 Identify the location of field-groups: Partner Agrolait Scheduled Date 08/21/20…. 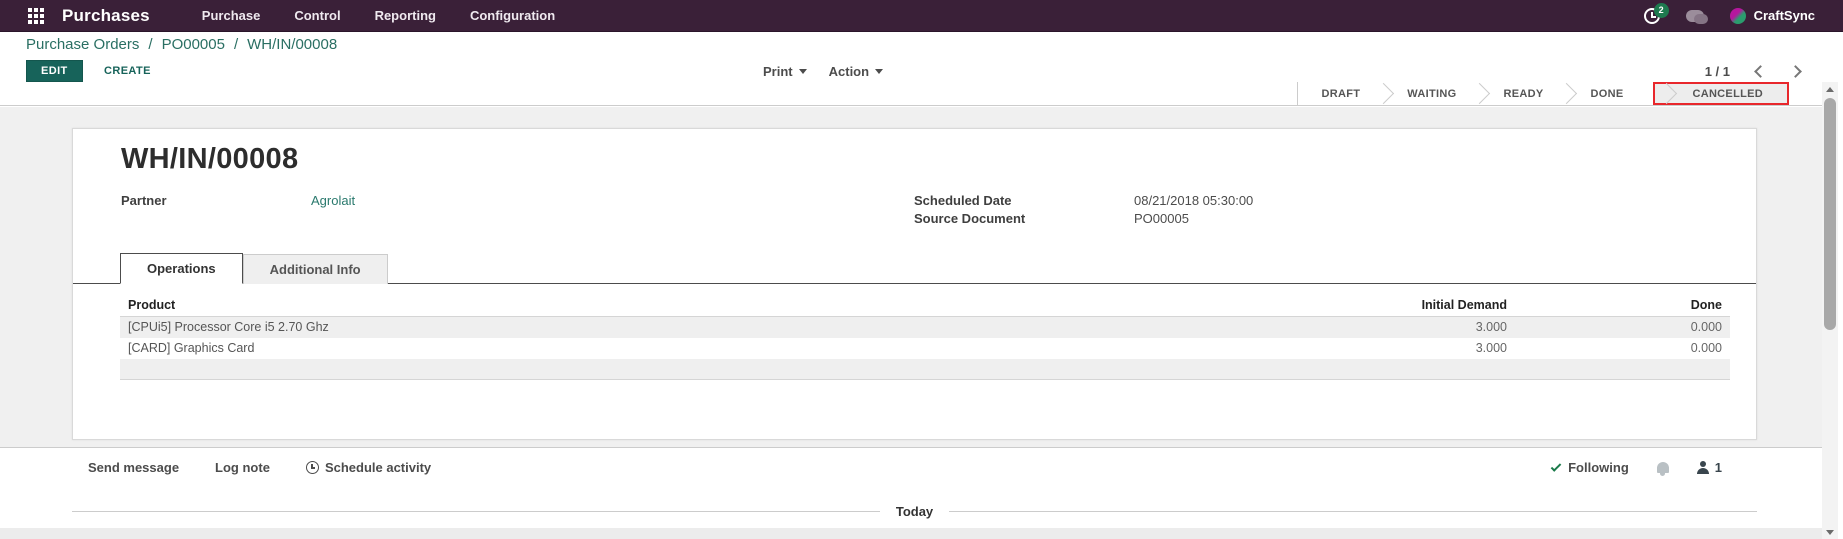
(914, 210).